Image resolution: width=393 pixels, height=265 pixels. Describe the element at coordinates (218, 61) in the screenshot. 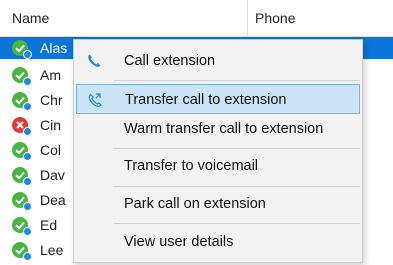

I see `menu-item-call-extension: Call extension` at that location.